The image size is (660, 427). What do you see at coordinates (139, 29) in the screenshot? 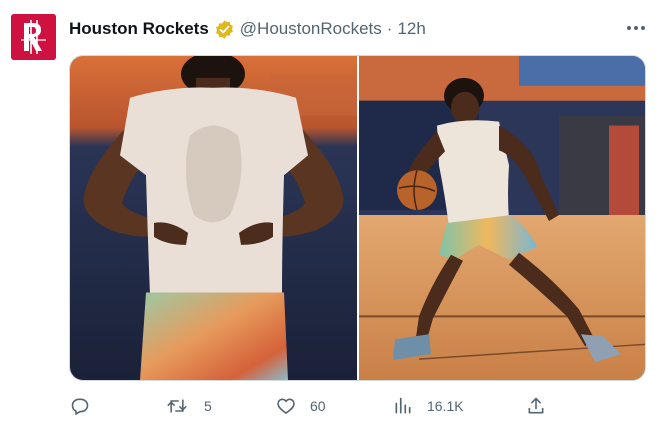
I see `account-name: Houston Rockets` at bounding box center [139, 29].